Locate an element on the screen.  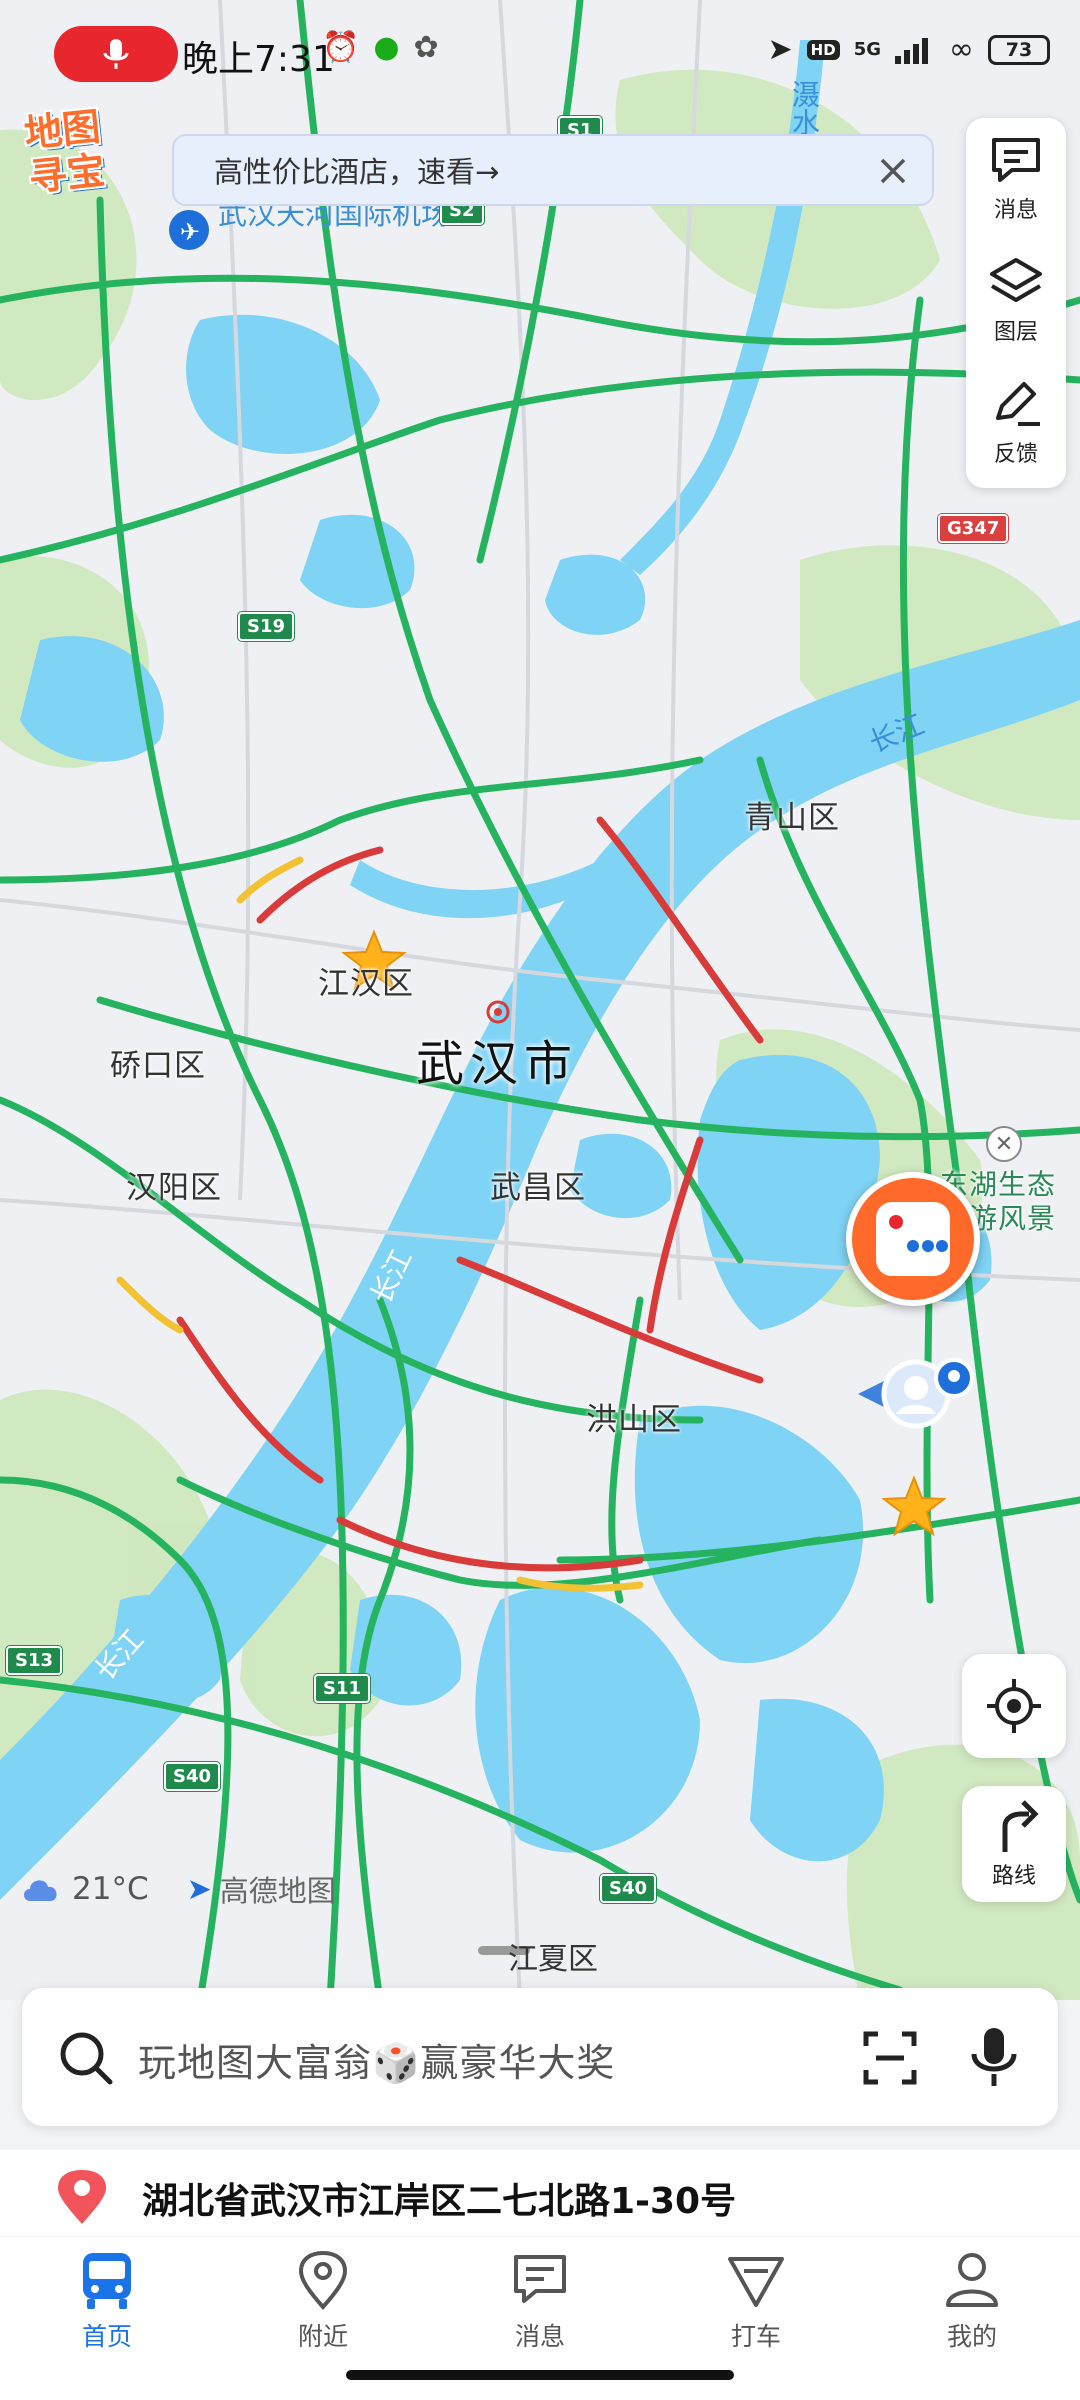
temperature: 21°C is located at coordinates (110, 1889).